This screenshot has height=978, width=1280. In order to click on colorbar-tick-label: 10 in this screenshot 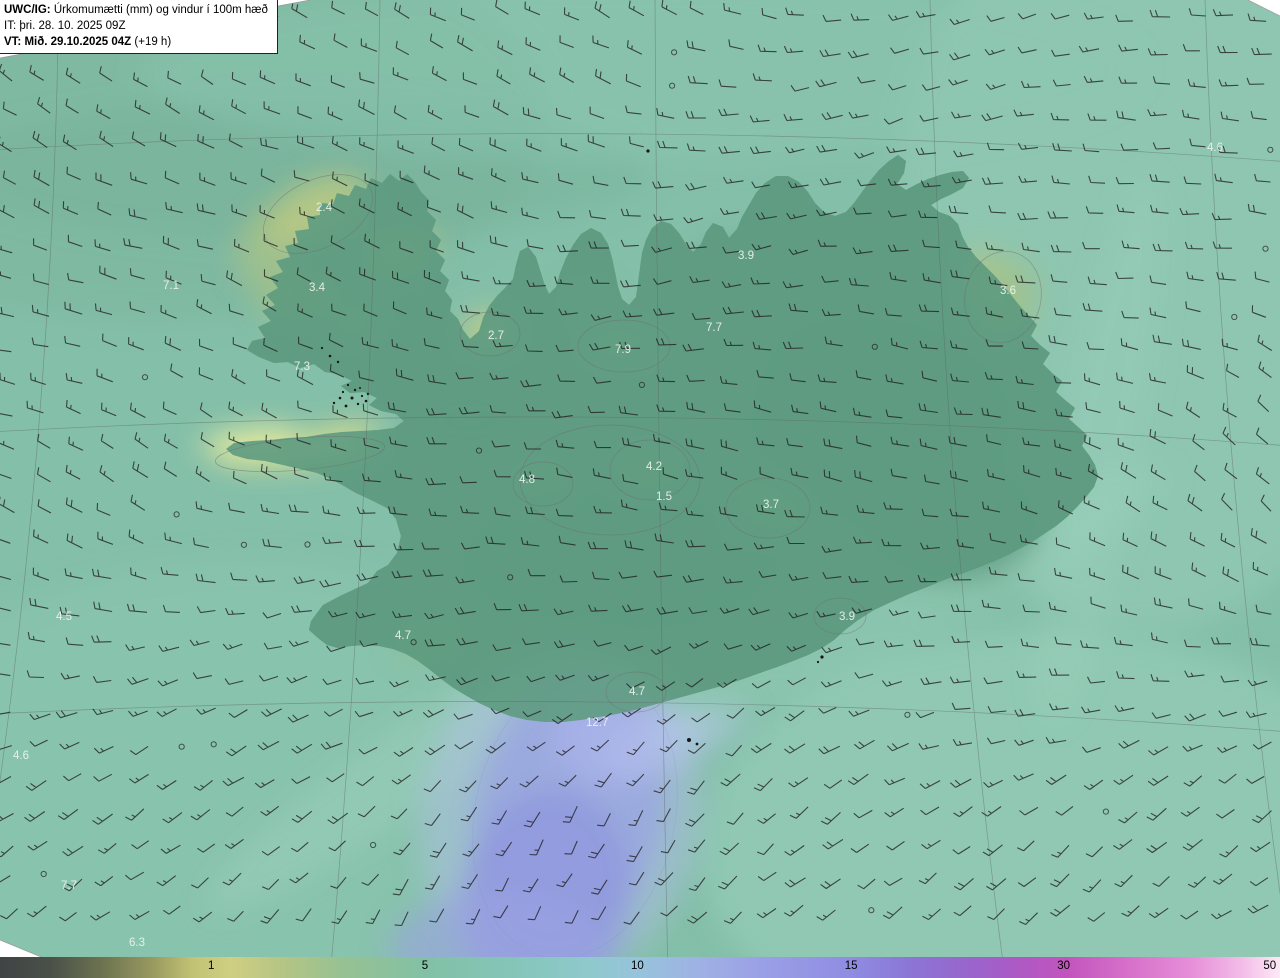, I will do `click(637, 966)`.